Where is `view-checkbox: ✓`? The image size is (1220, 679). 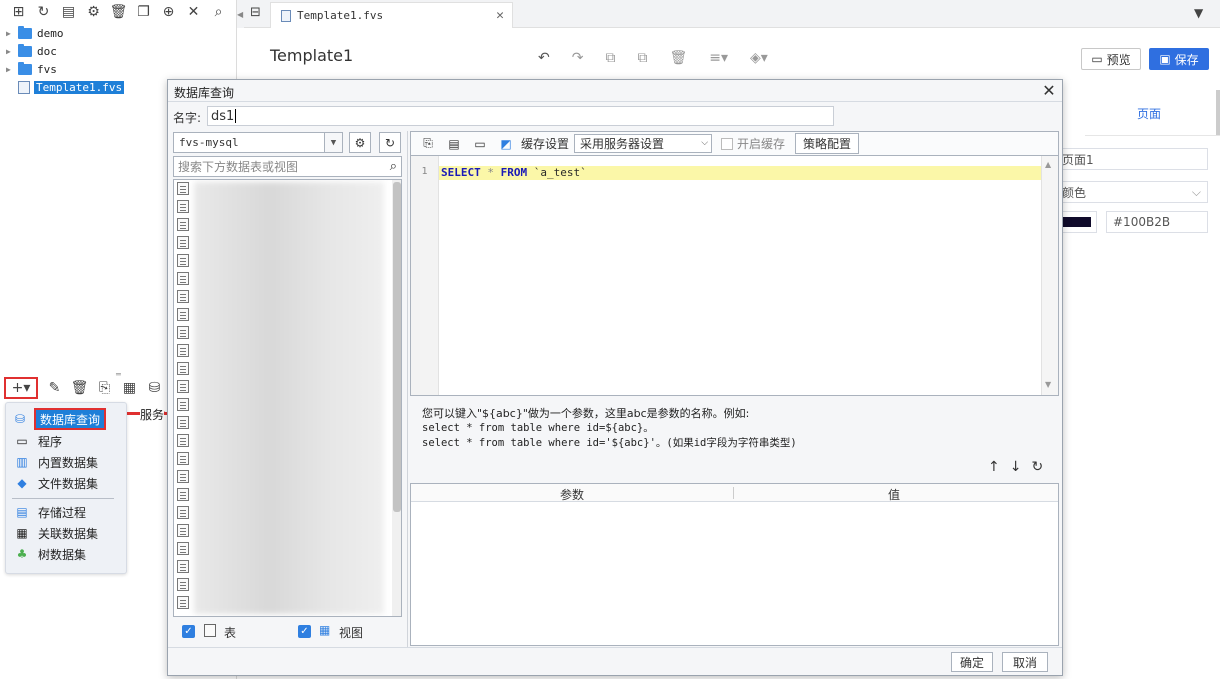
view-checkbox: ✓ is located at coordinates (304, 631).